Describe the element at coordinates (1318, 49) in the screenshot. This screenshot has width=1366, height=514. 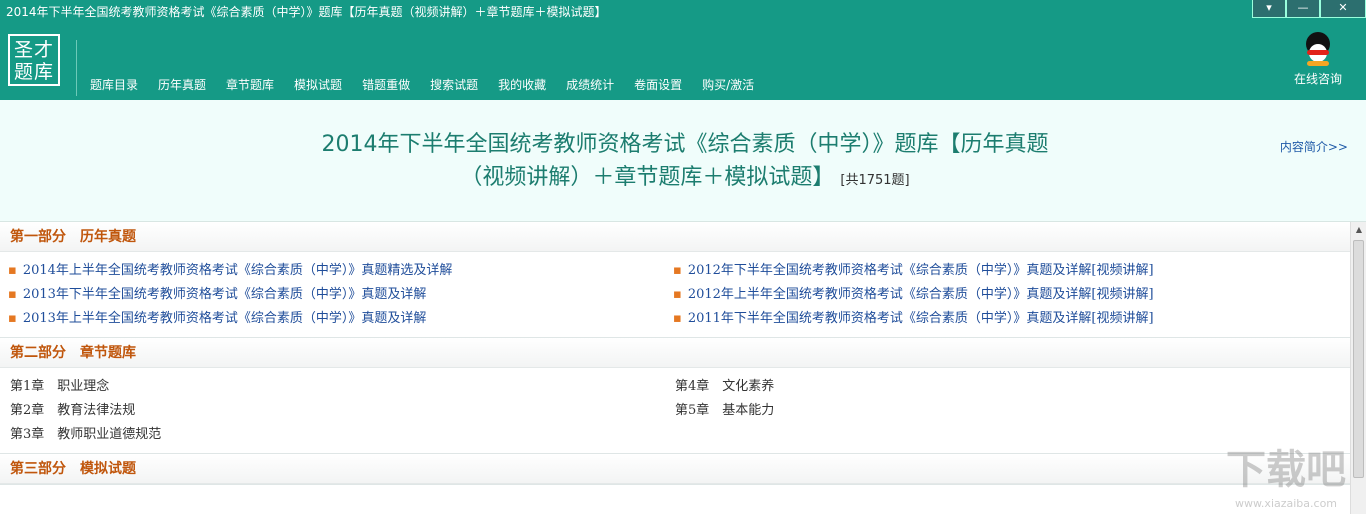
I see `qq-penguin-icon` at that location.